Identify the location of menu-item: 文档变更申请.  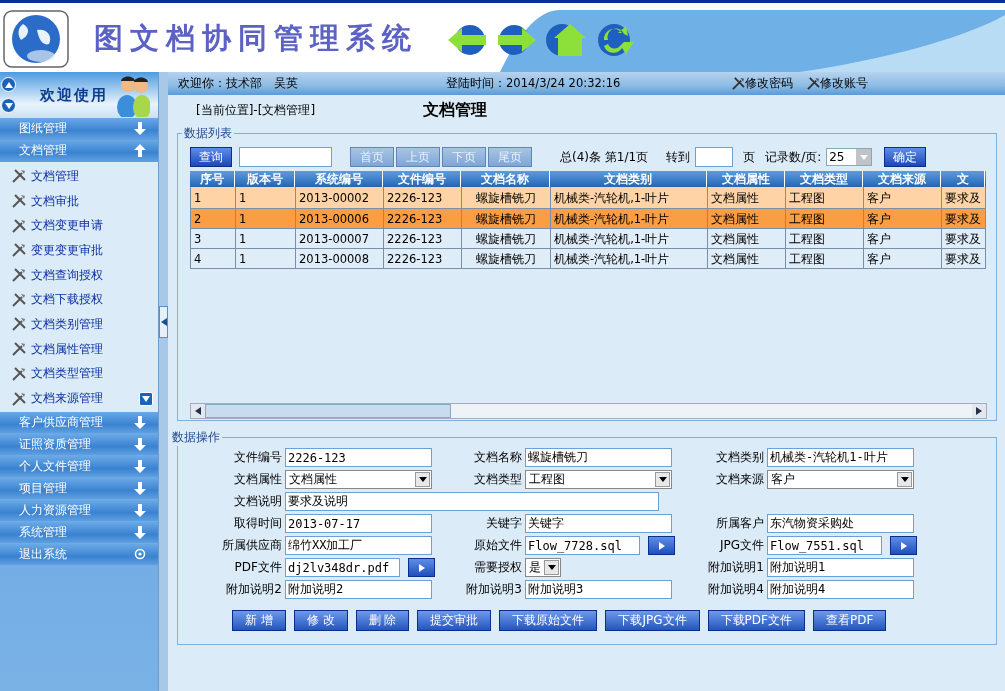
(67, 226).